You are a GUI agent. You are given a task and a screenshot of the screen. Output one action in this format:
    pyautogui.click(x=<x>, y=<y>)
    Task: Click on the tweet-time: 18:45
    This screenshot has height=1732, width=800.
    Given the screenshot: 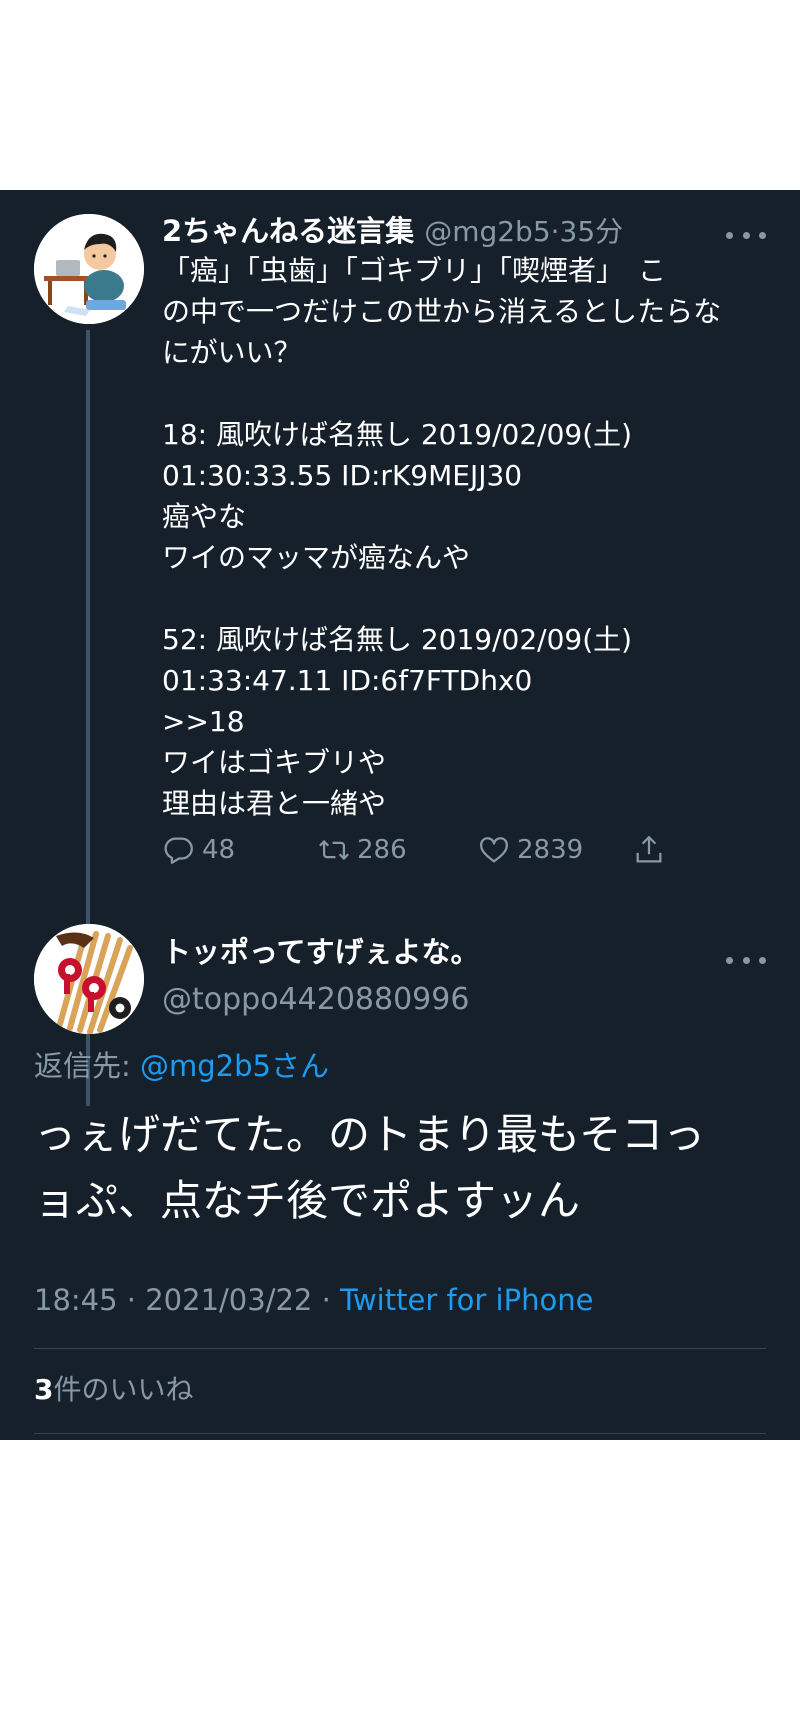 What is the action you would take?
    pyautogui.click(x=76, y=1300)
    